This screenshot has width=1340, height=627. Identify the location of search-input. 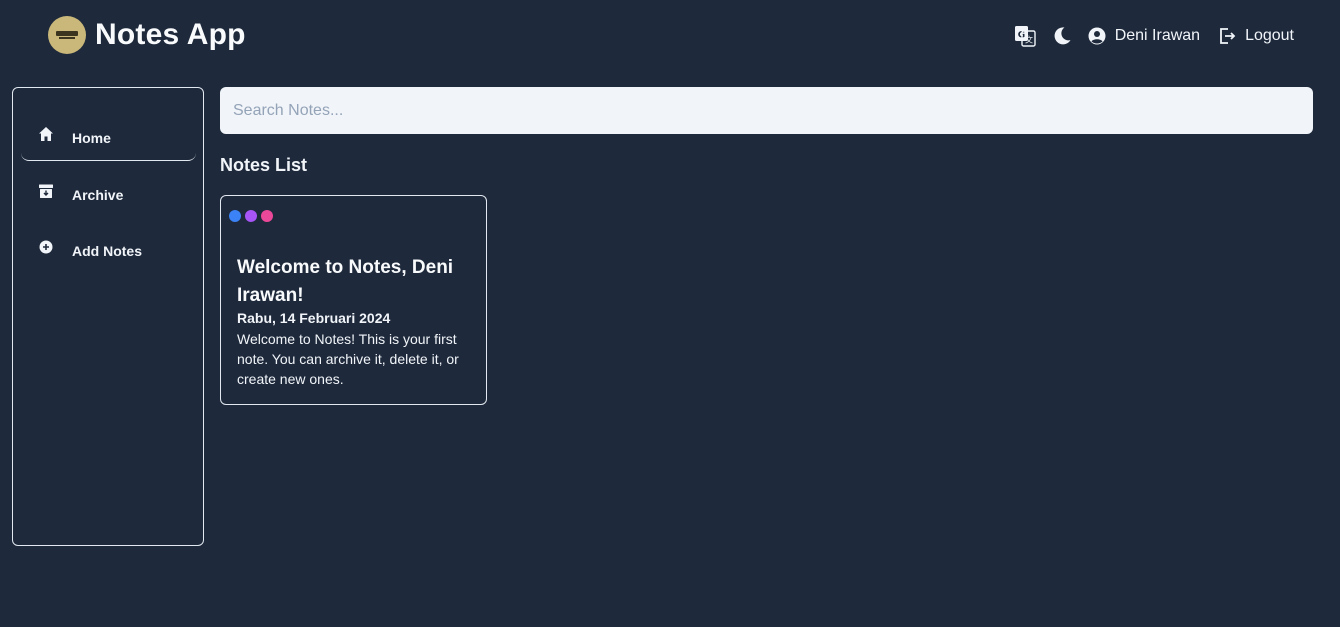
(766, 110).